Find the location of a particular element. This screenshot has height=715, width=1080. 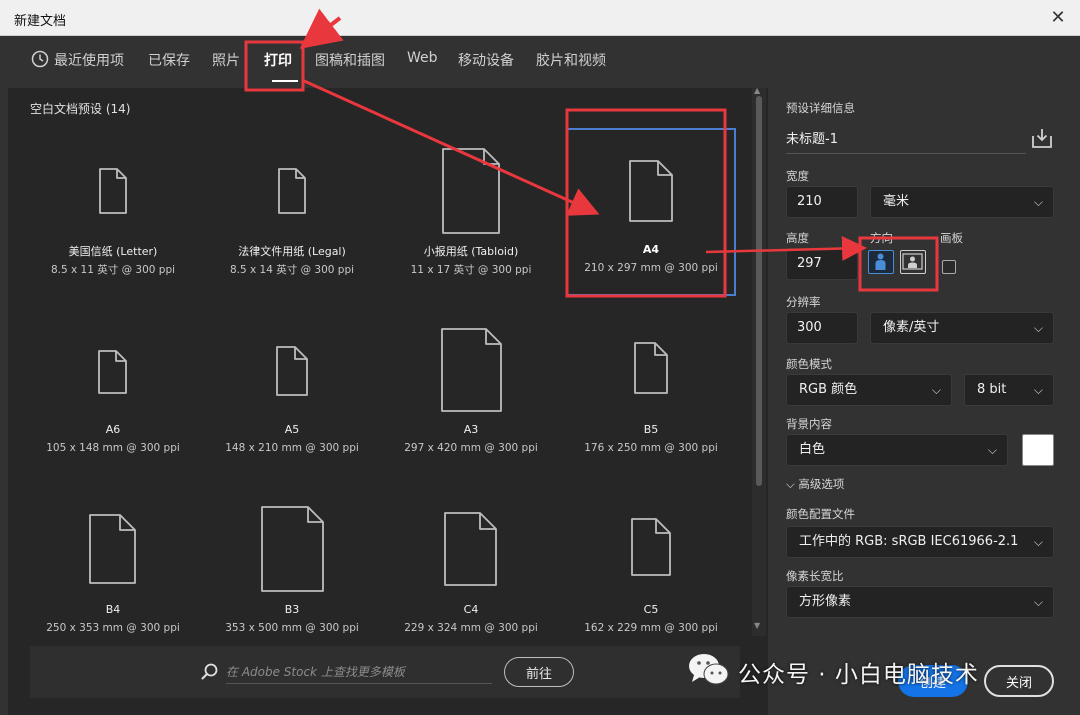

scroll-thumb is located at coordinates (759, 291).